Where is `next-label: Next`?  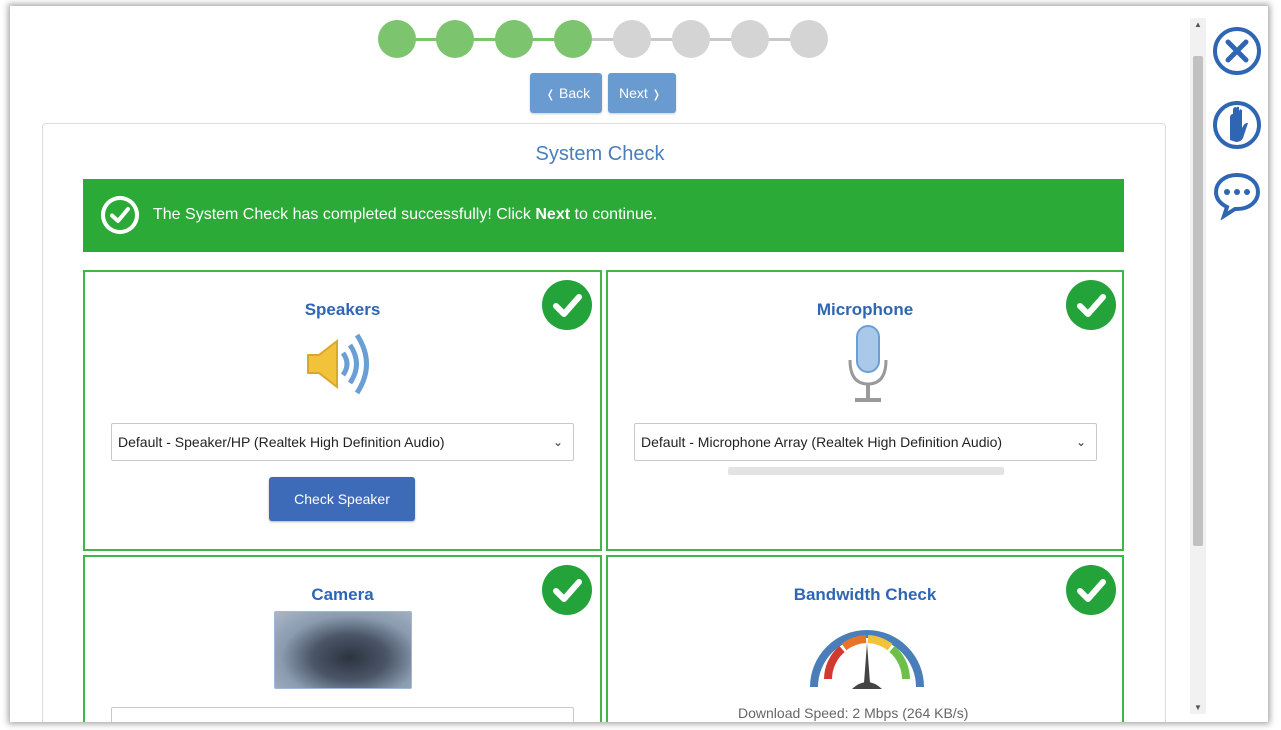 next-label: Next is located at coordinates (633, 93).